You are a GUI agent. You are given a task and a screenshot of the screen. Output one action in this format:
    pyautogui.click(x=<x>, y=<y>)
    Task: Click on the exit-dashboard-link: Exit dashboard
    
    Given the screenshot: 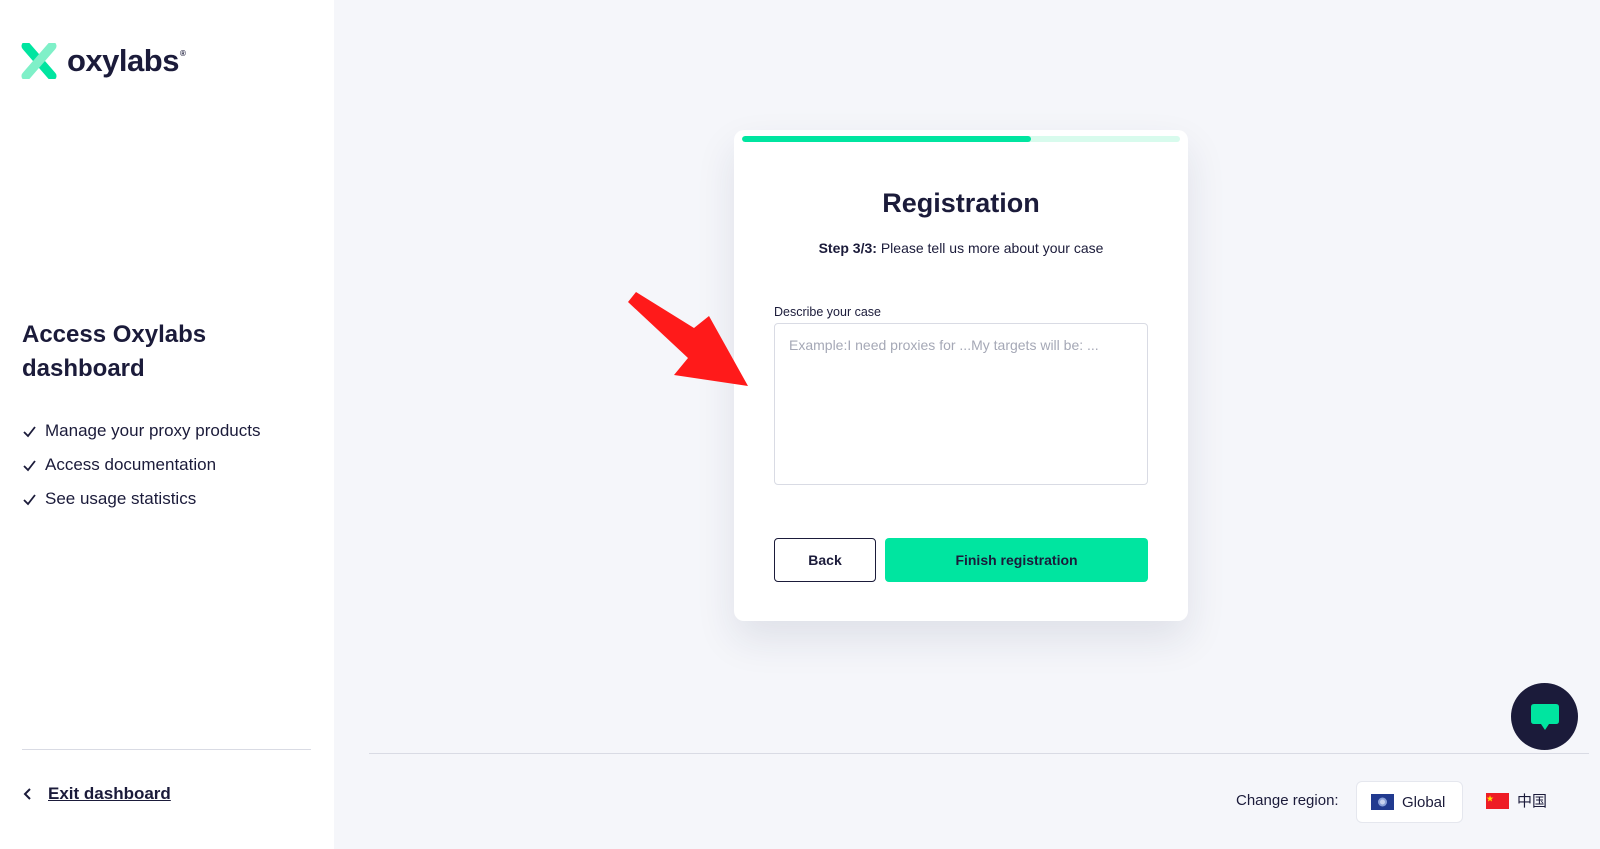 What is the action you would take?
    pyautogui.click(x=96, y=794)
    